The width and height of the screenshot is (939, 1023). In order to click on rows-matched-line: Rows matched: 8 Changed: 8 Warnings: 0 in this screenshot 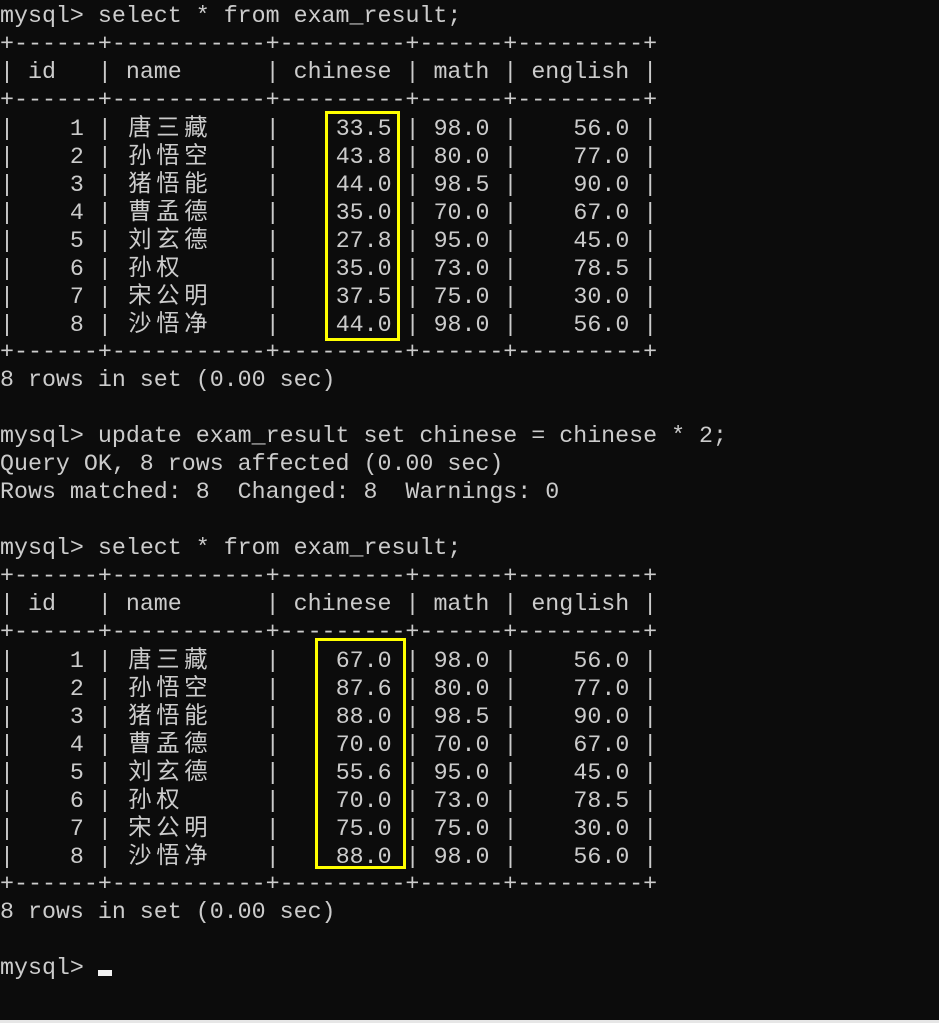, I will do `click(363, 492)`.